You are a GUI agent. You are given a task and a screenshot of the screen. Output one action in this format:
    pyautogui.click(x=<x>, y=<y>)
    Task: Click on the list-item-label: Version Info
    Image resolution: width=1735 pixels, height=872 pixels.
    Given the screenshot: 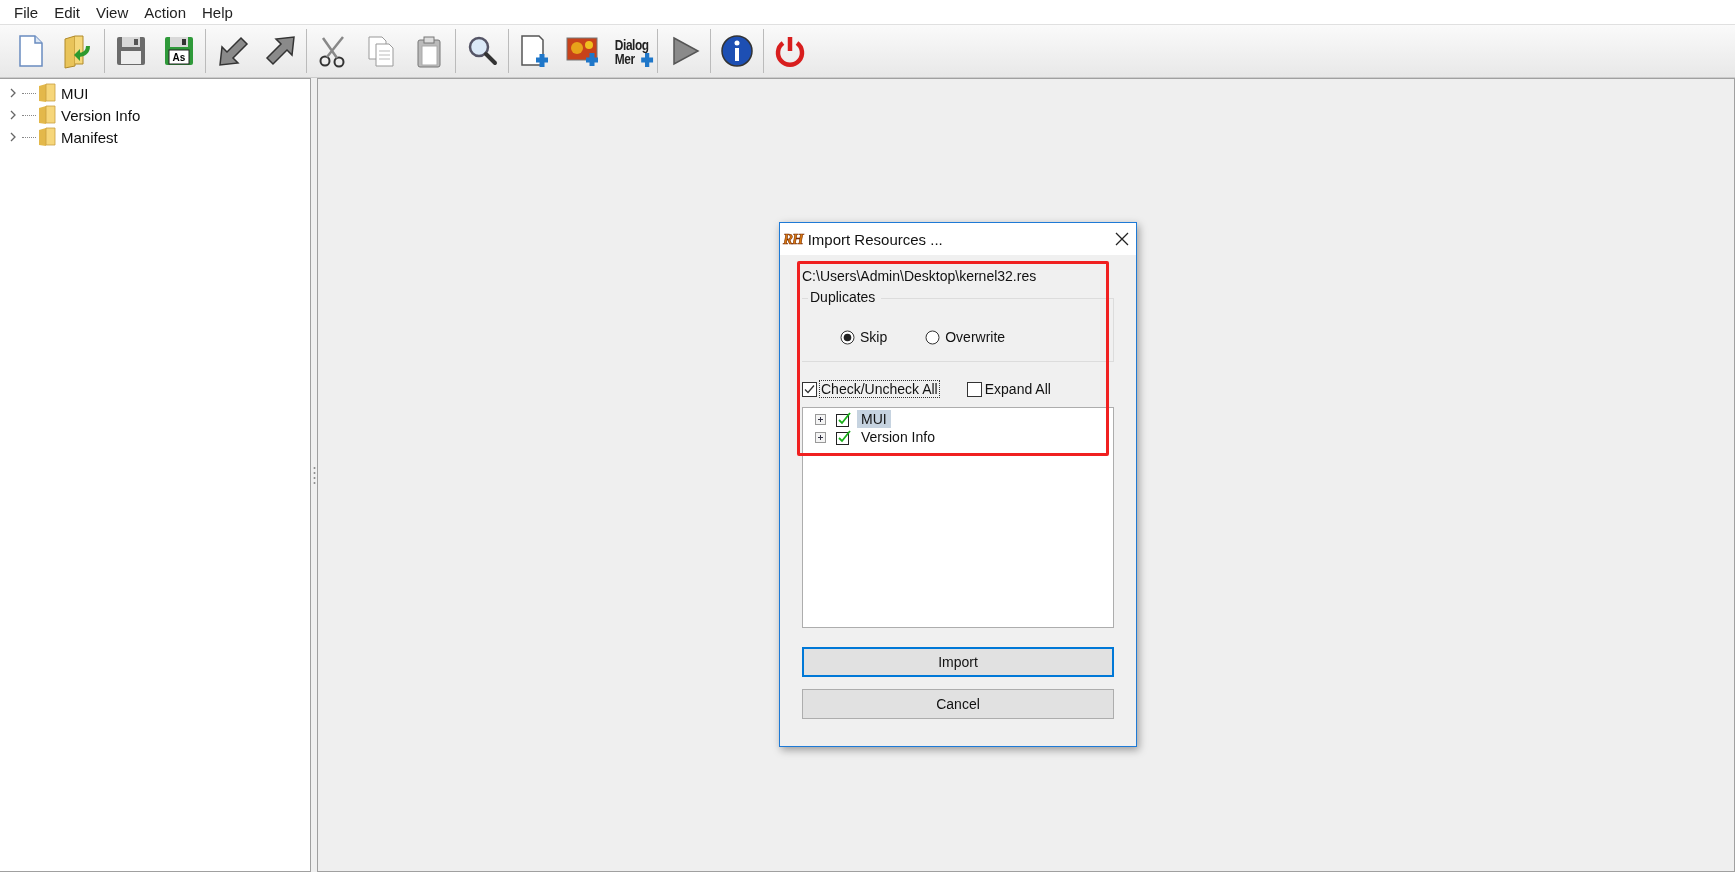 What is the action you would take?
    pyautogui.click(x=898, y=437)
    